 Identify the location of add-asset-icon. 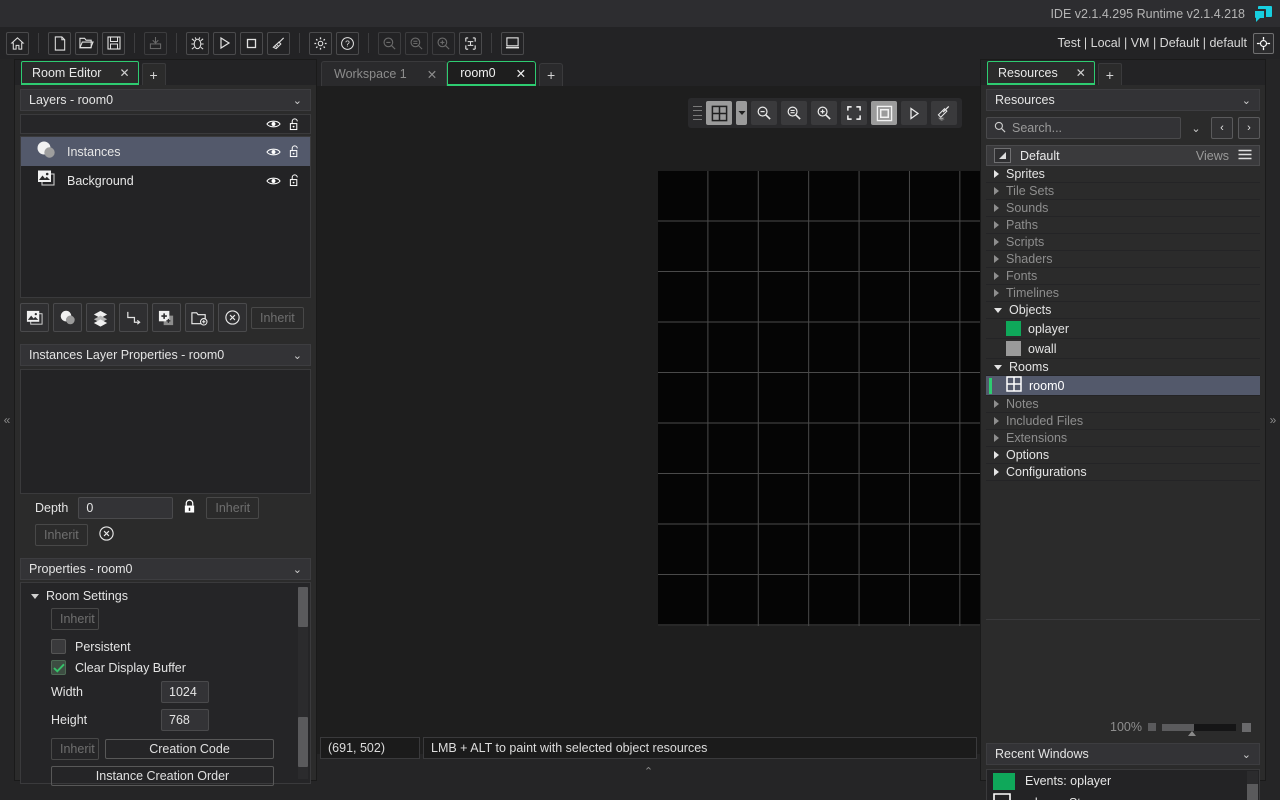
(166, 317).